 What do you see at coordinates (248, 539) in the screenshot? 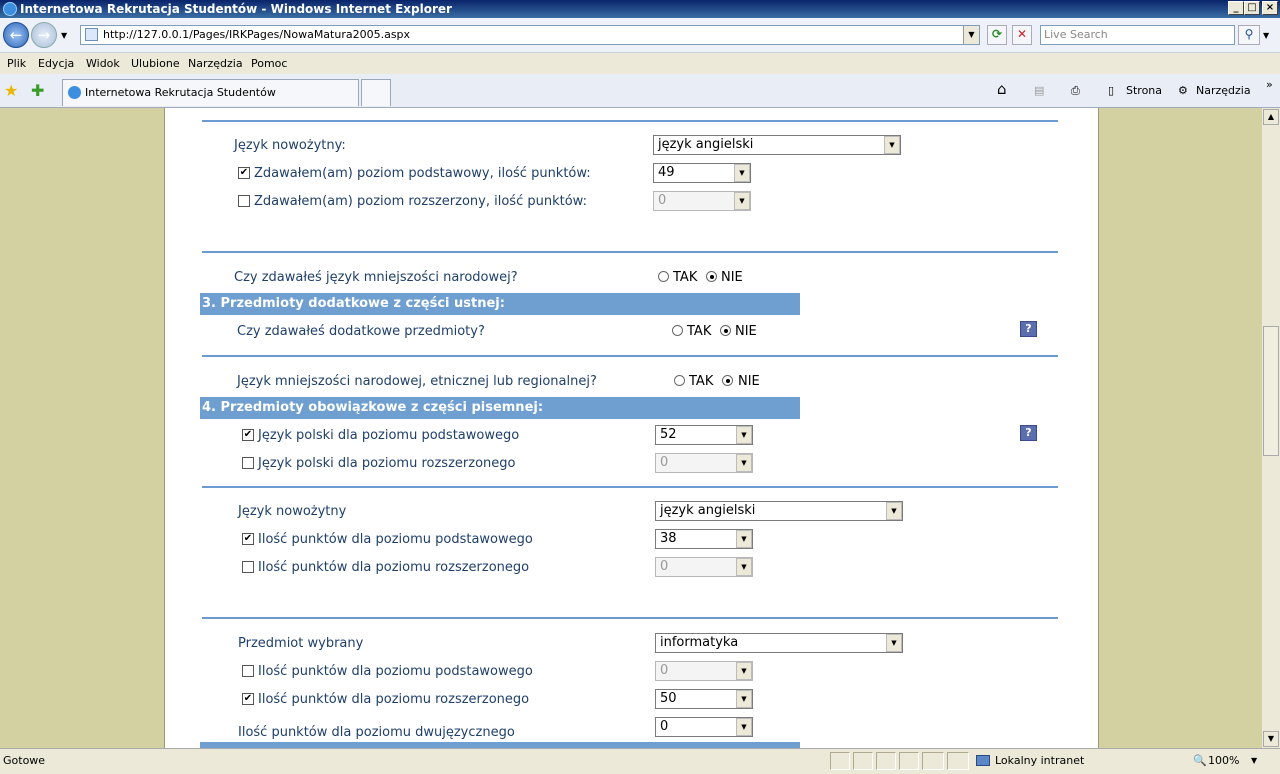
I see `modern-basic-checkbox: ✔` at bounding box center [248, 539].